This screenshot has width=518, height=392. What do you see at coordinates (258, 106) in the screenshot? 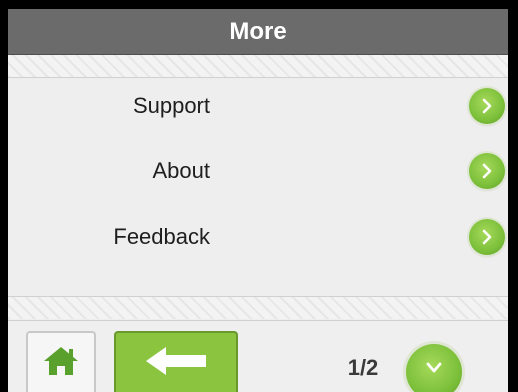
I see `menu-item-support: Support` at bounding box center [258, 106].